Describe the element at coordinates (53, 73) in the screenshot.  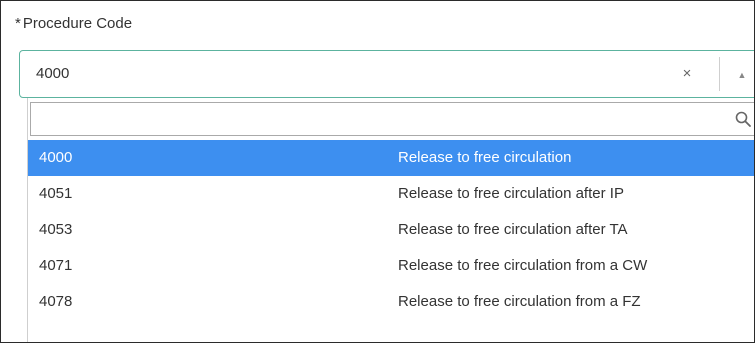
I see `selected-value: 4000` at that location.